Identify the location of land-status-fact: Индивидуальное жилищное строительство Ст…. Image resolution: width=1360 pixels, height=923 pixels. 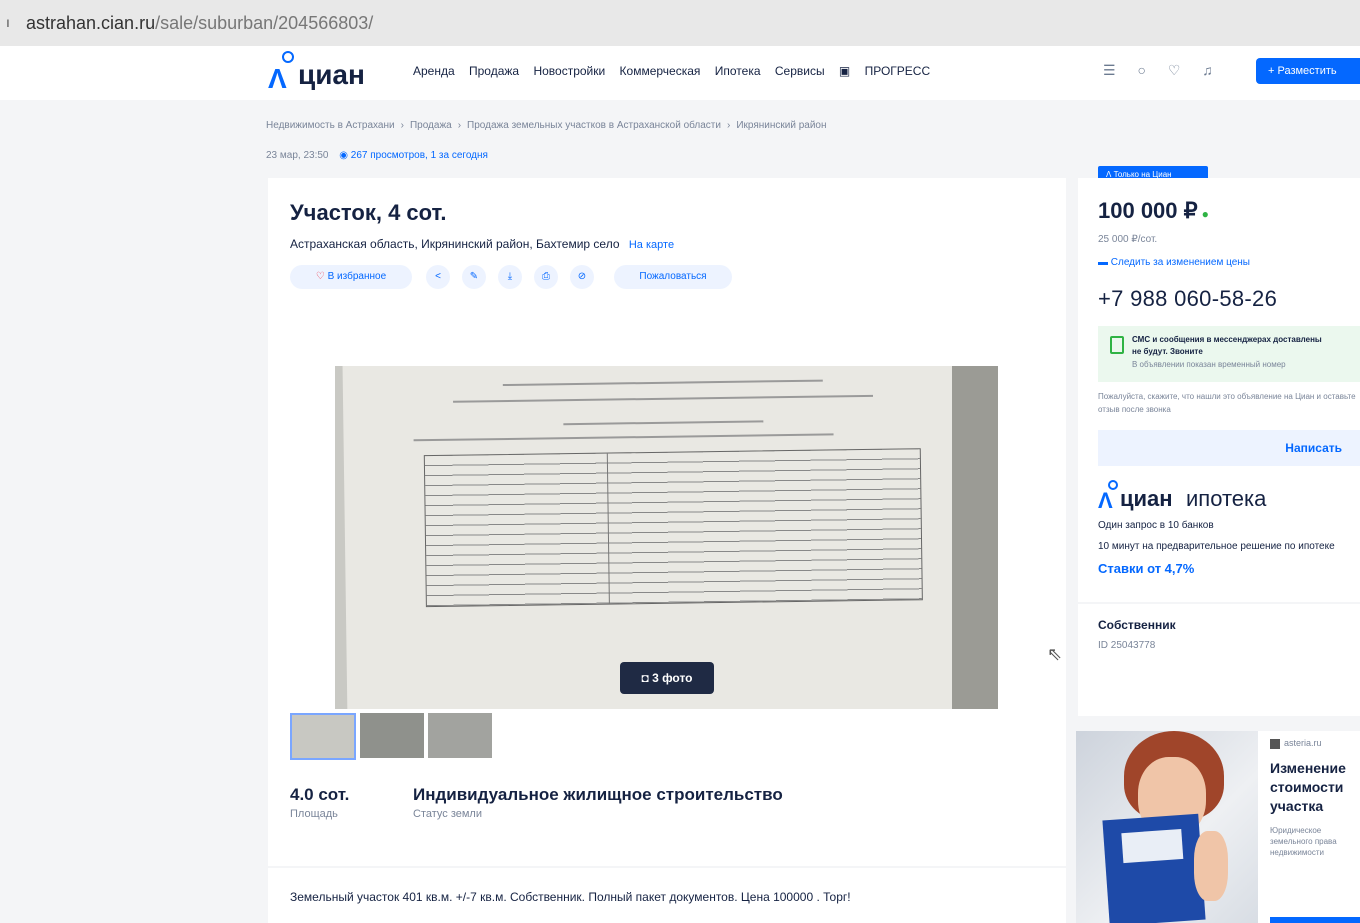
(598, 802).